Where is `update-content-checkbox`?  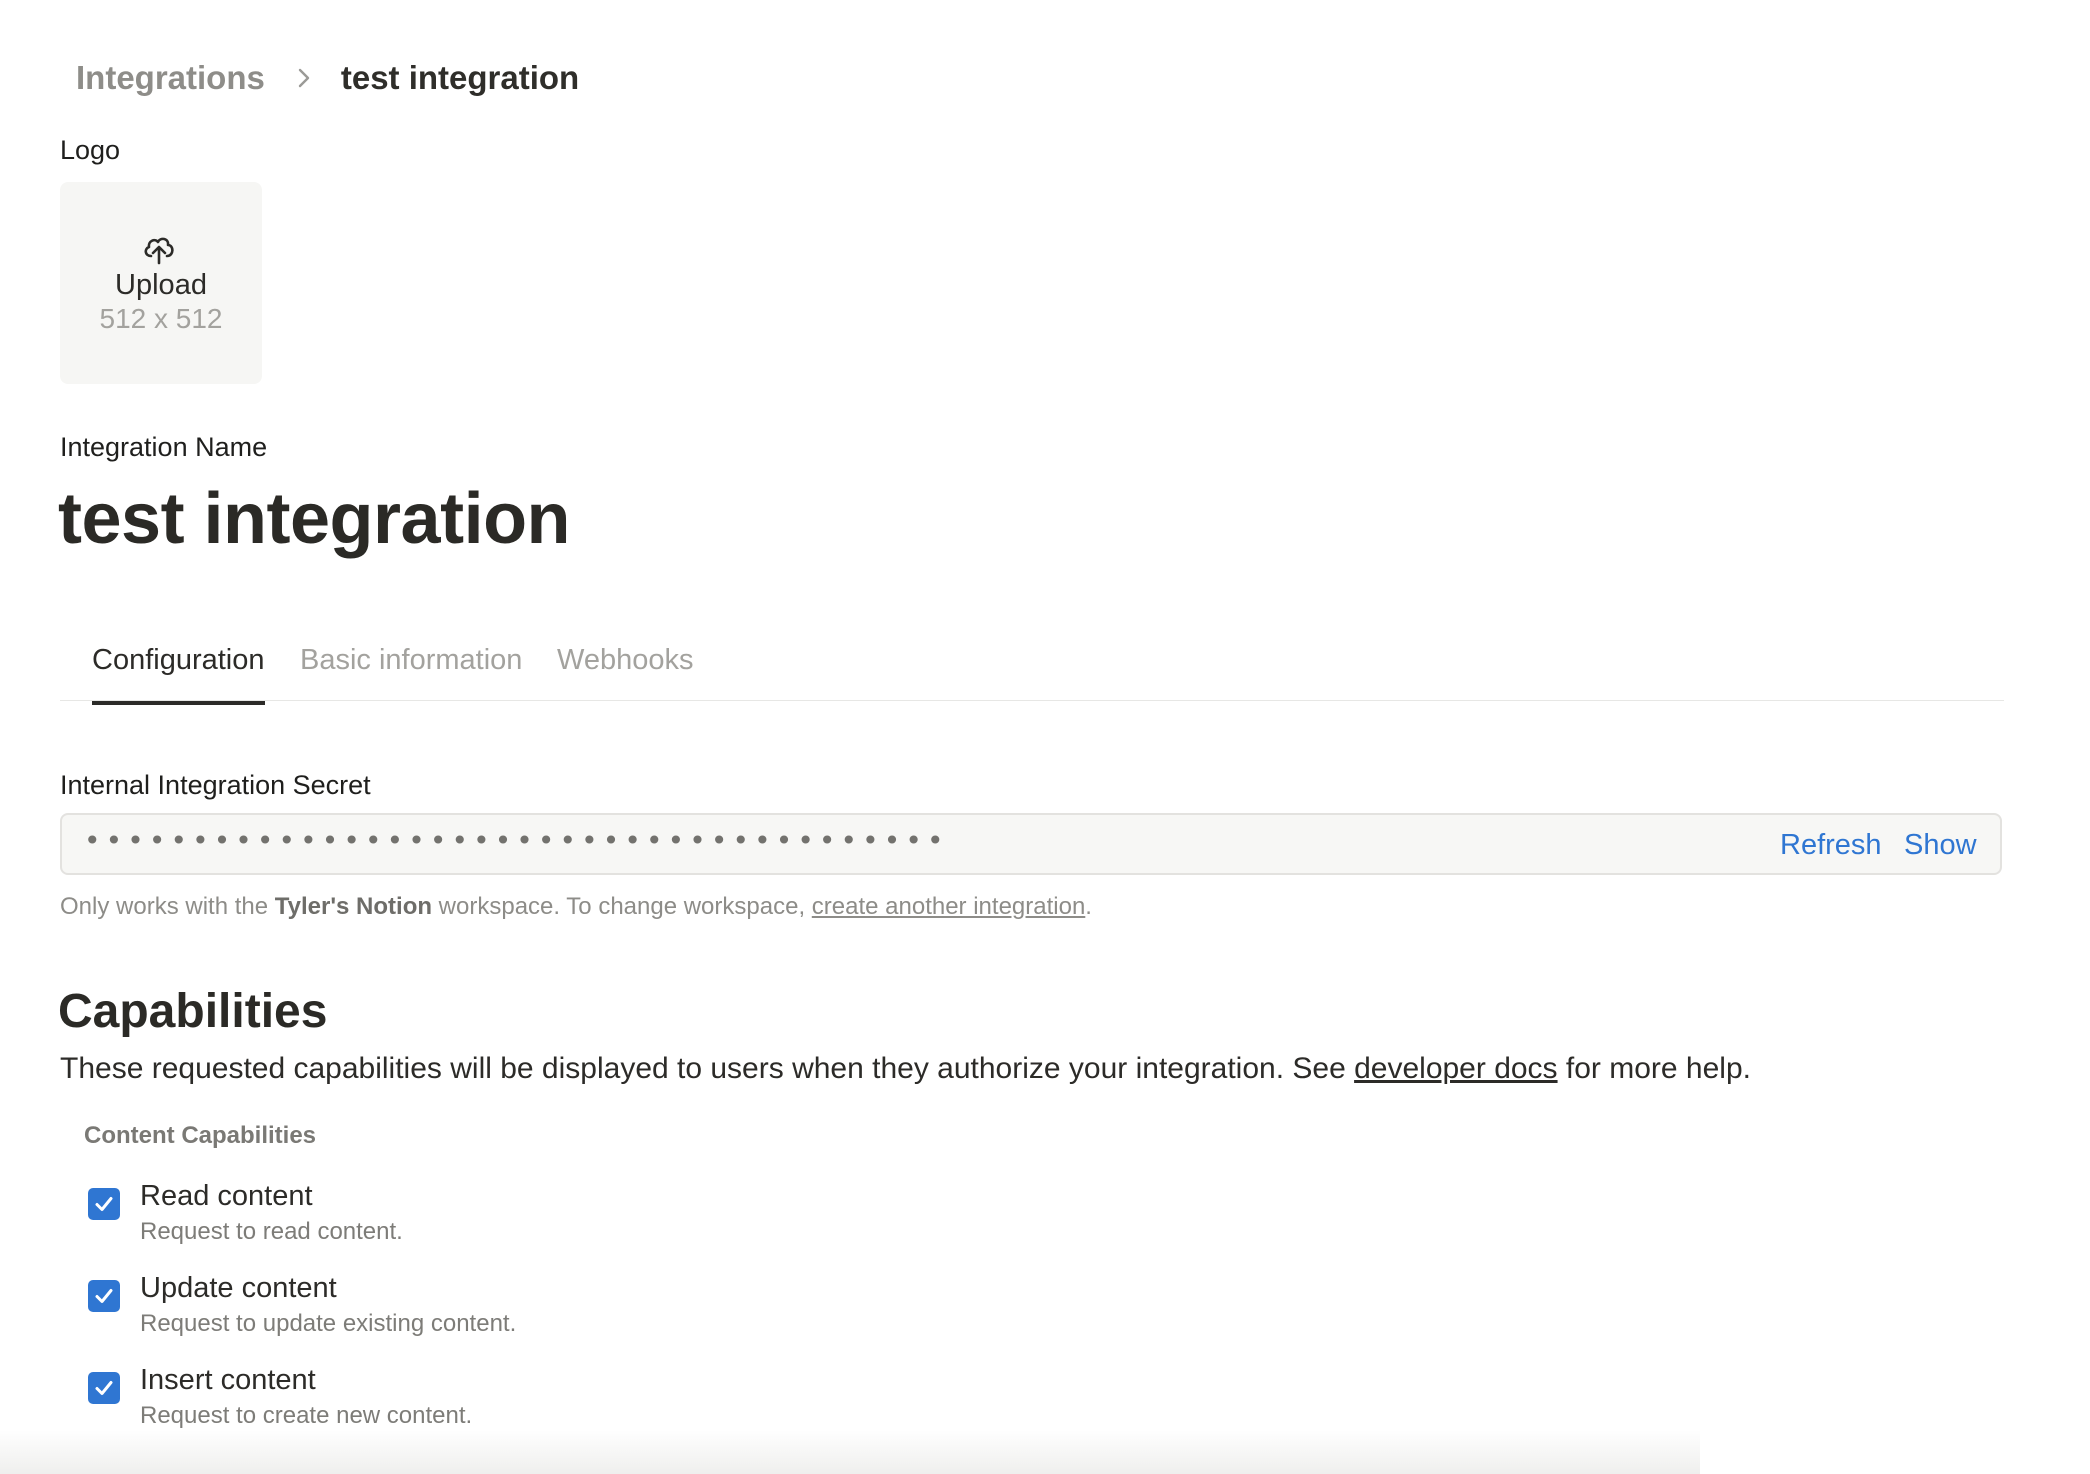 update-content-checkbox is located at coordinates (104, 1296).